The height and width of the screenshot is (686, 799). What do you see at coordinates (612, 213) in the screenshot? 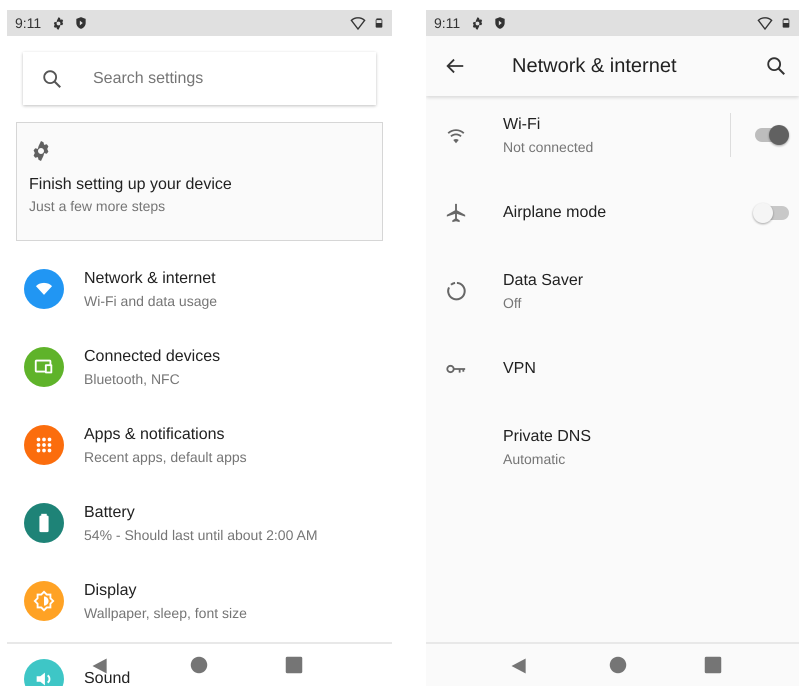
I see `setting-row: Airplane mode` at bounding box center [612, 213].